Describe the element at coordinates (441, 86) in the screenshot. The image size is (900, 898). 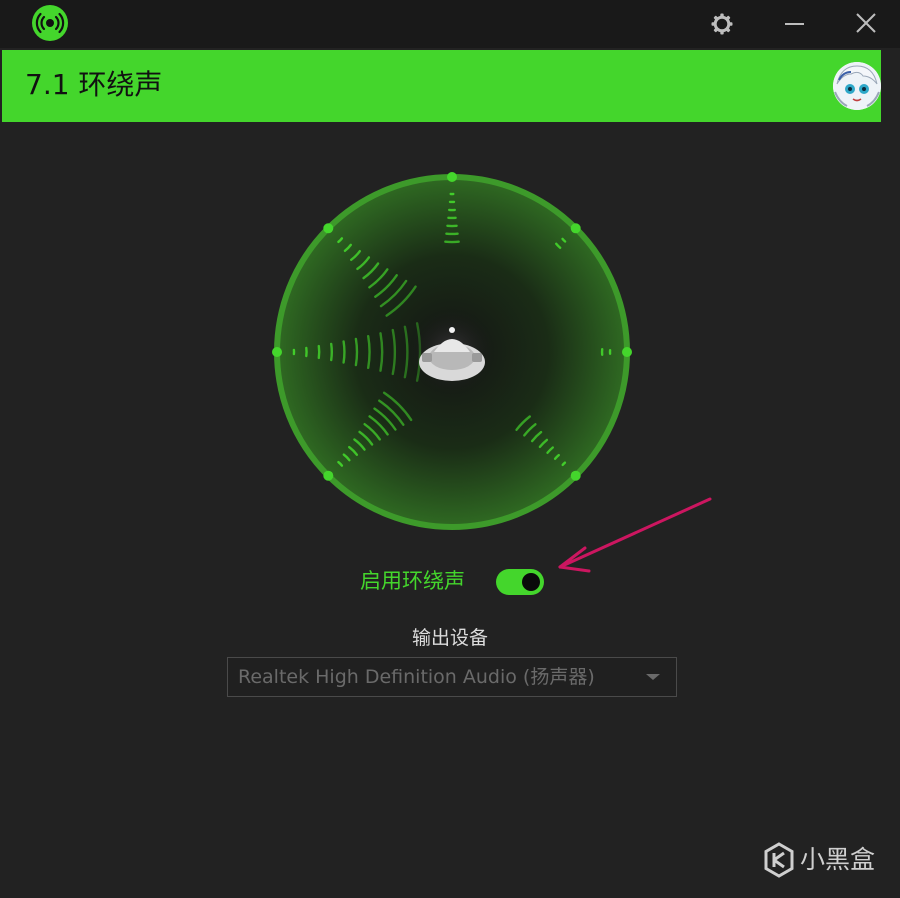
I see `page-header: 7.1 环绕声` at that location.